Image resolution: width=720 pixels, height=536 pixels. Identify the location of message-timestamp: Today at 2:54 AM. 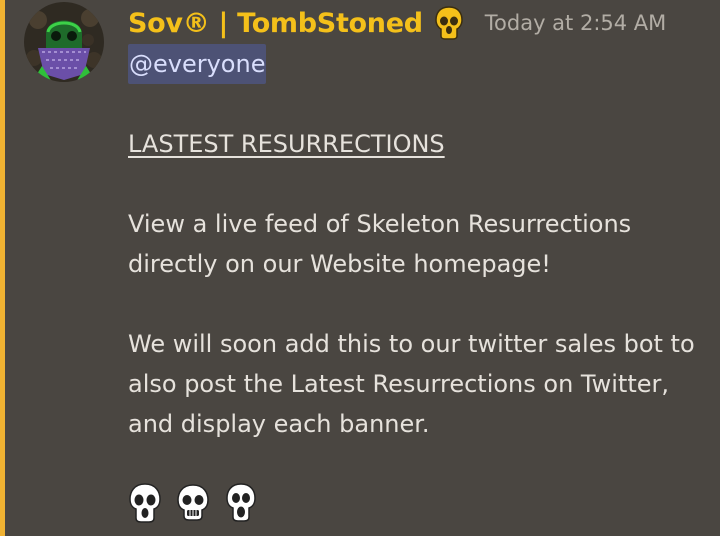
(576, 23).